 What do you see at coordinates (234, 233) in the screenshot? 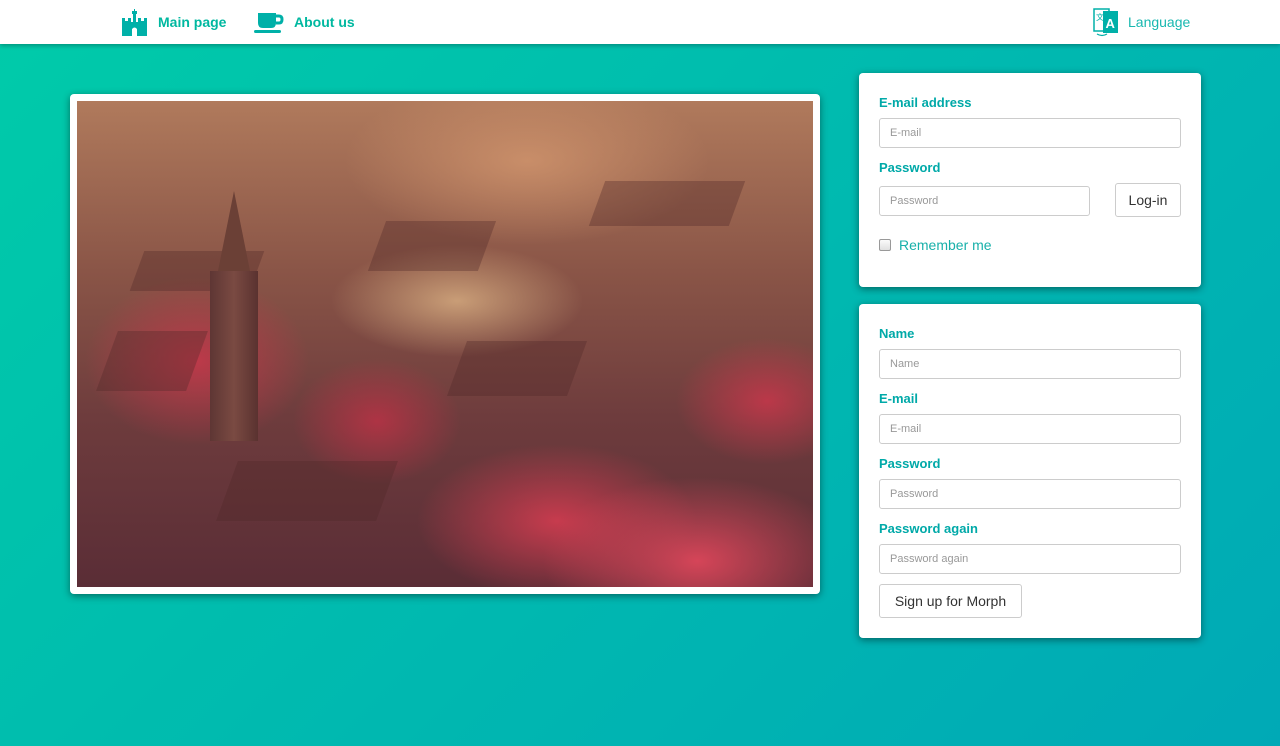
I see `photo-church-spire` at bounding box center [234, 233].